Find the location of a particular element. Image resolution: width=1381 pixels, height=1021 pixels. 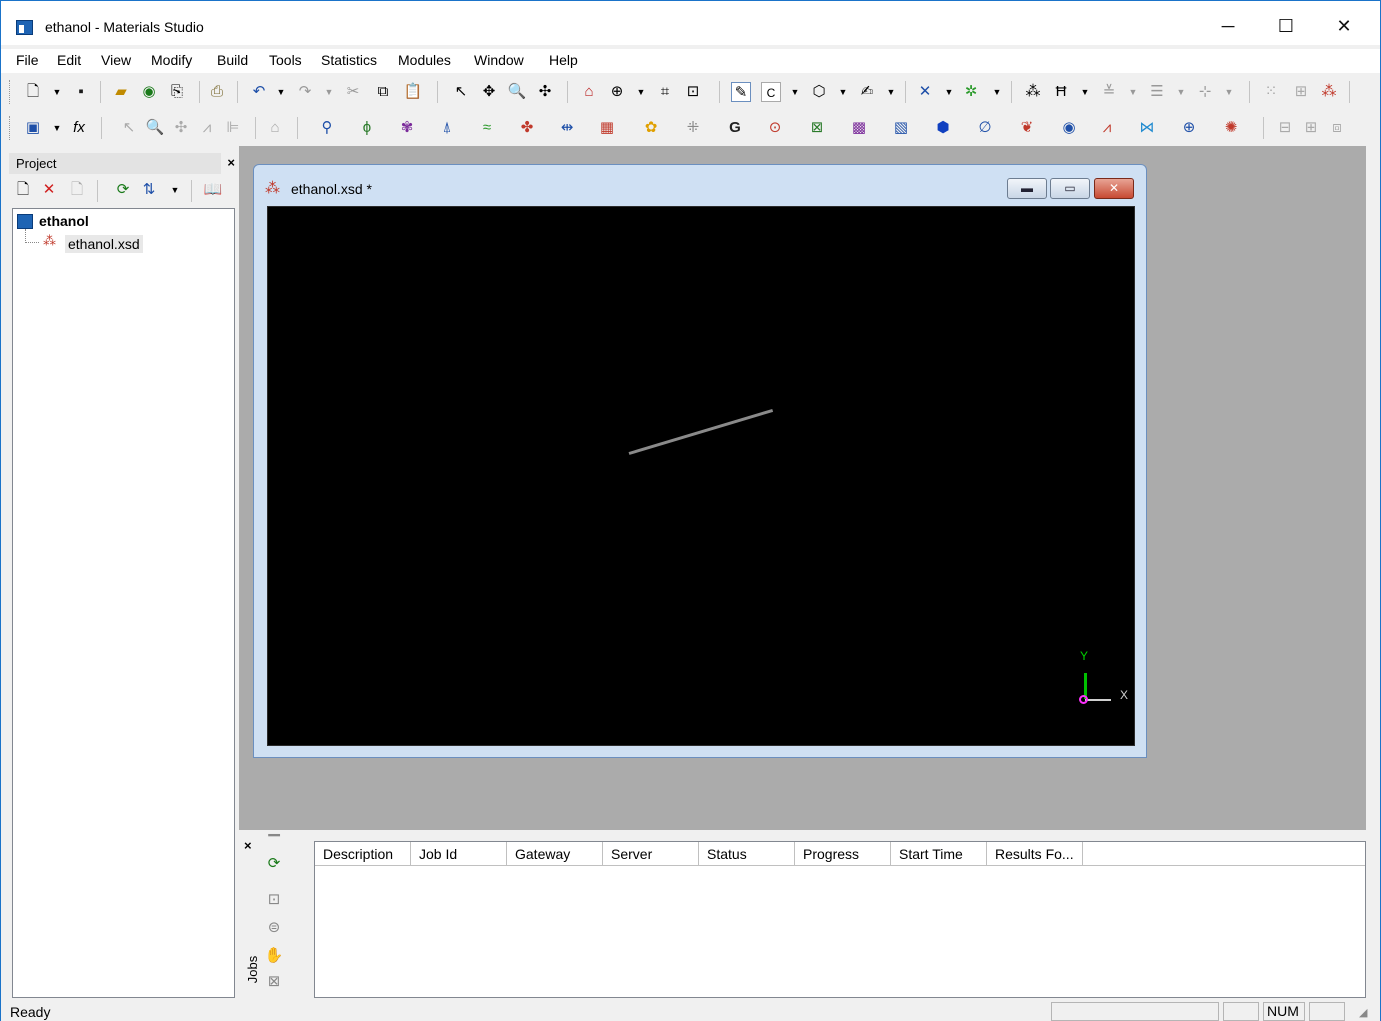

crystal-icon: ⊞ is located at coordinates (1301, 92).